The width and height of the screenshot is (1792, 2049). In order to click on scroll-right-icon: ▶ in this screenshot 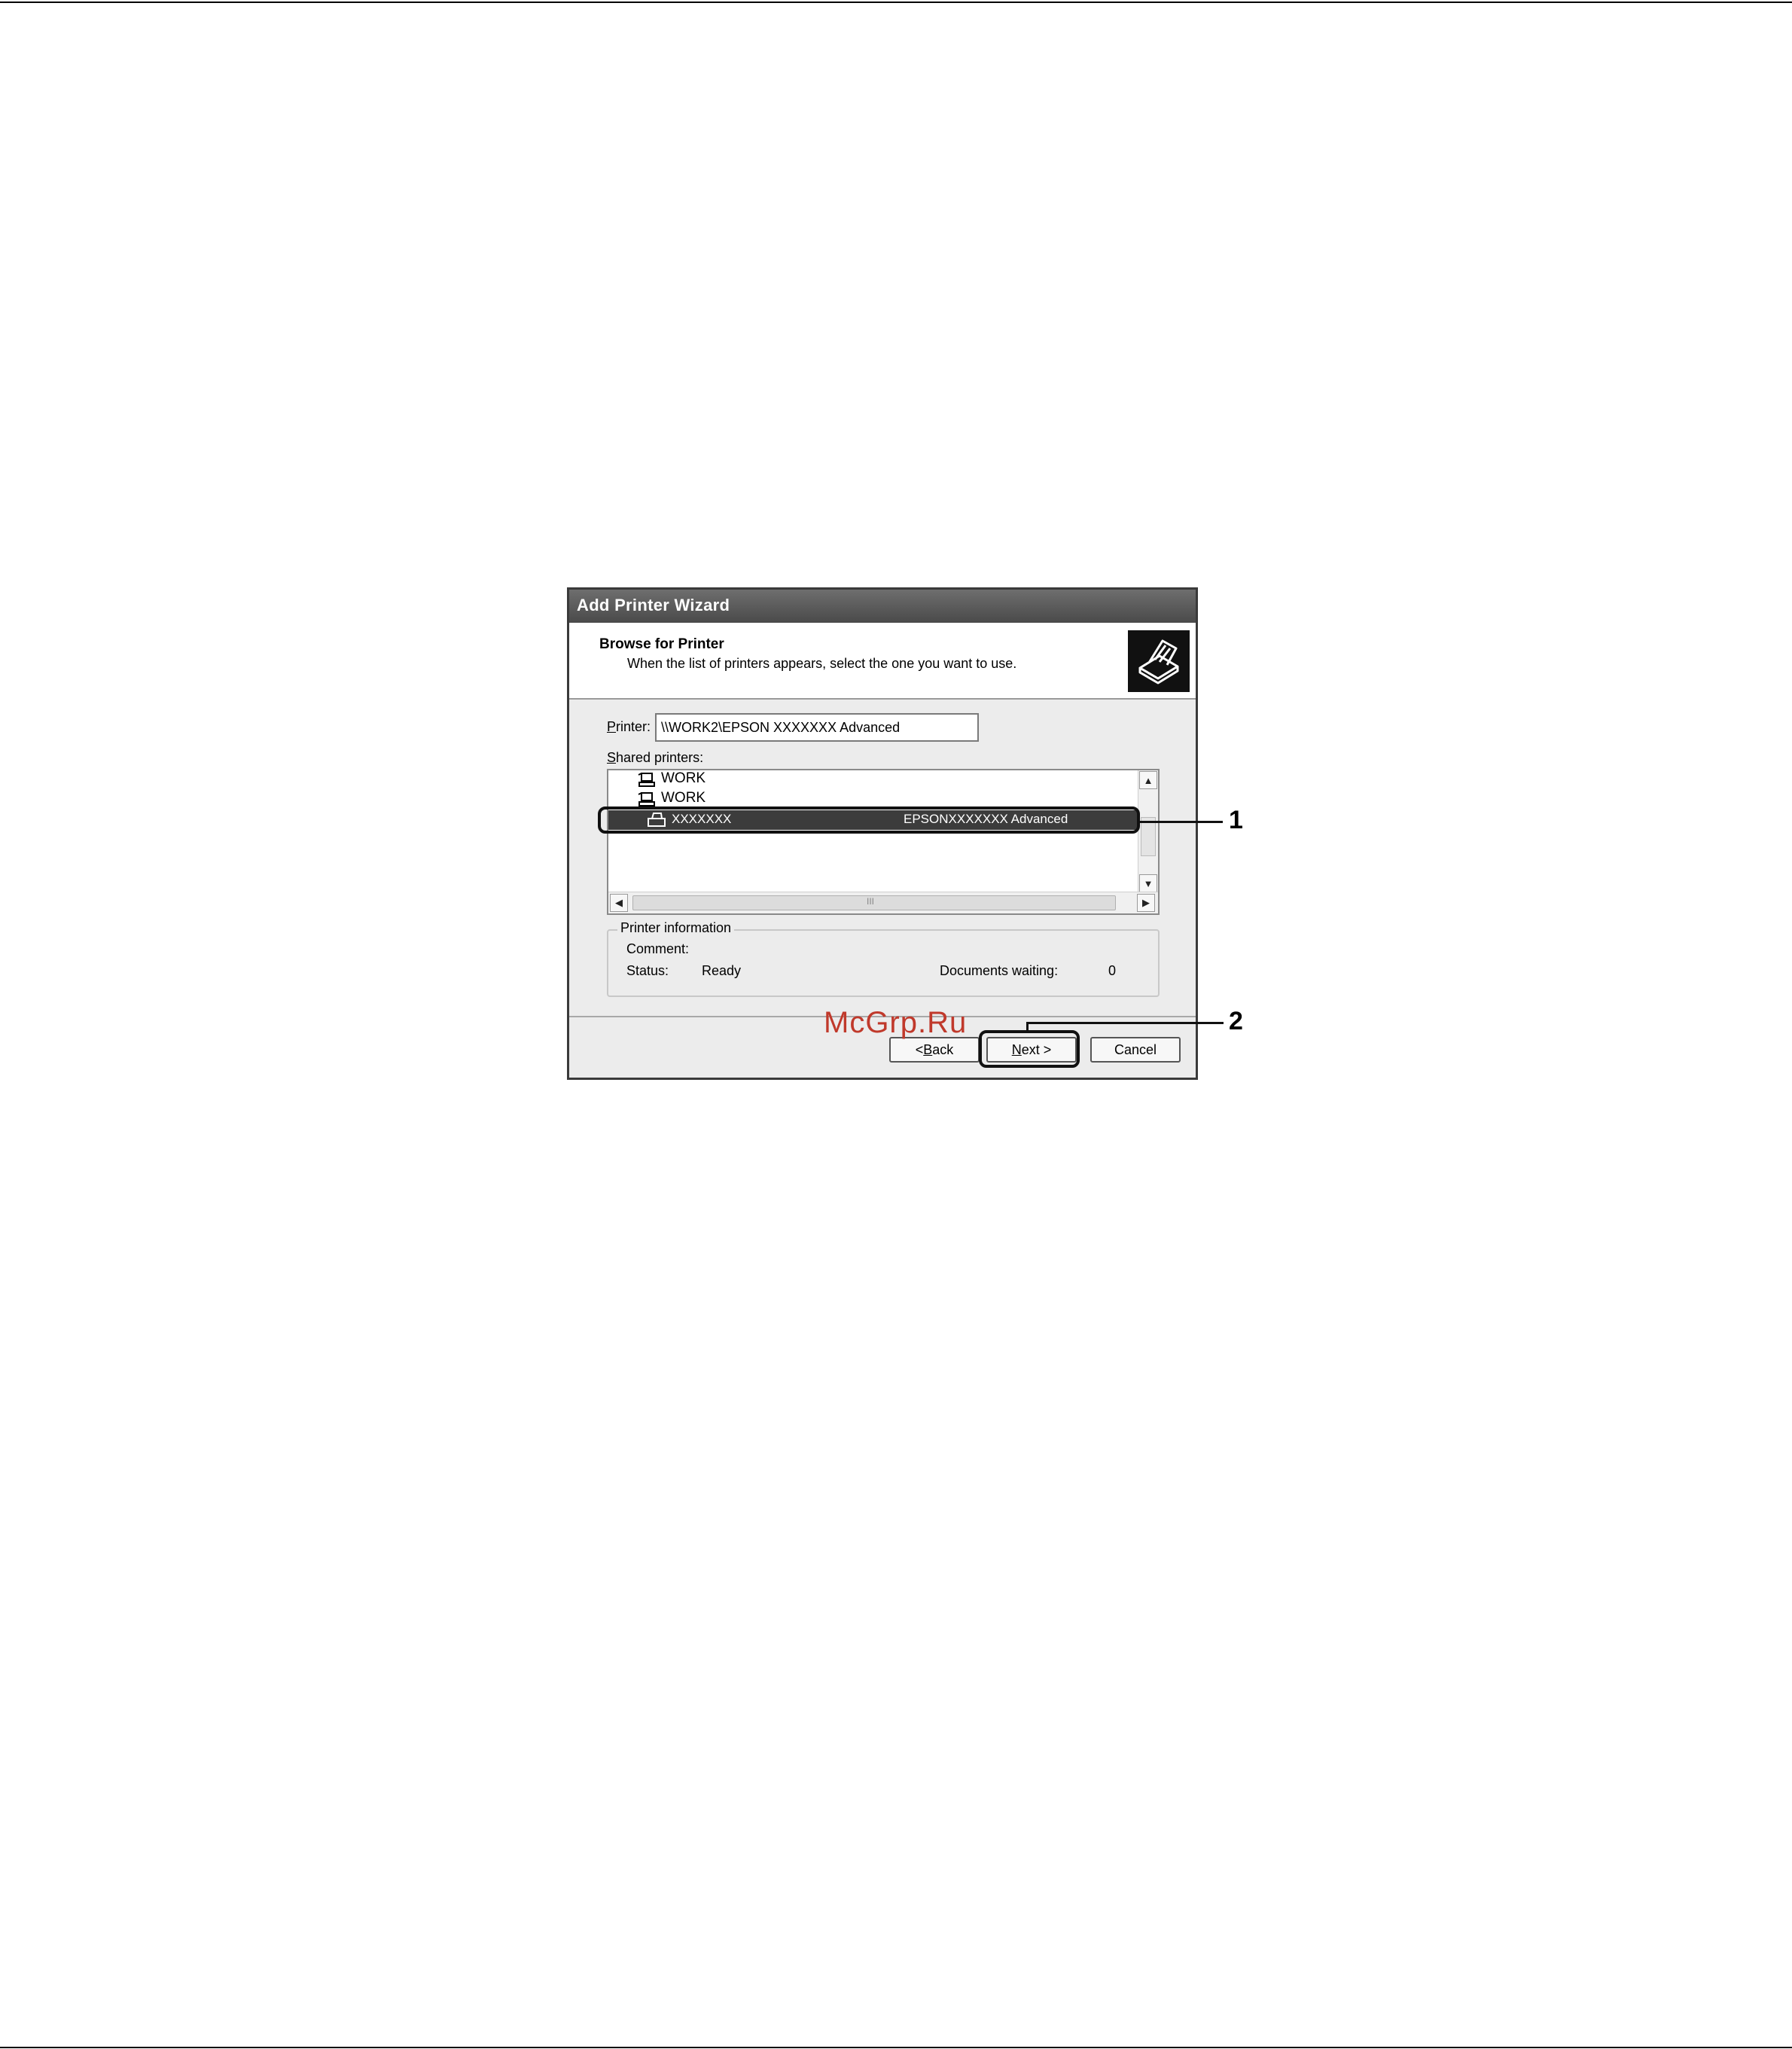, I will do `click(1146, 903)`.